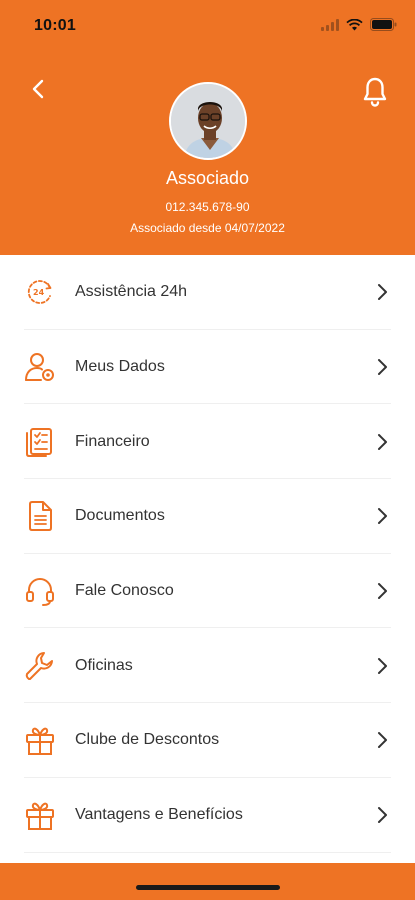  What do you see at coordinates (131, 292) in the screenshot?
I see `menu-item-label: Assistência 24h` at bounding box center [131, 292].